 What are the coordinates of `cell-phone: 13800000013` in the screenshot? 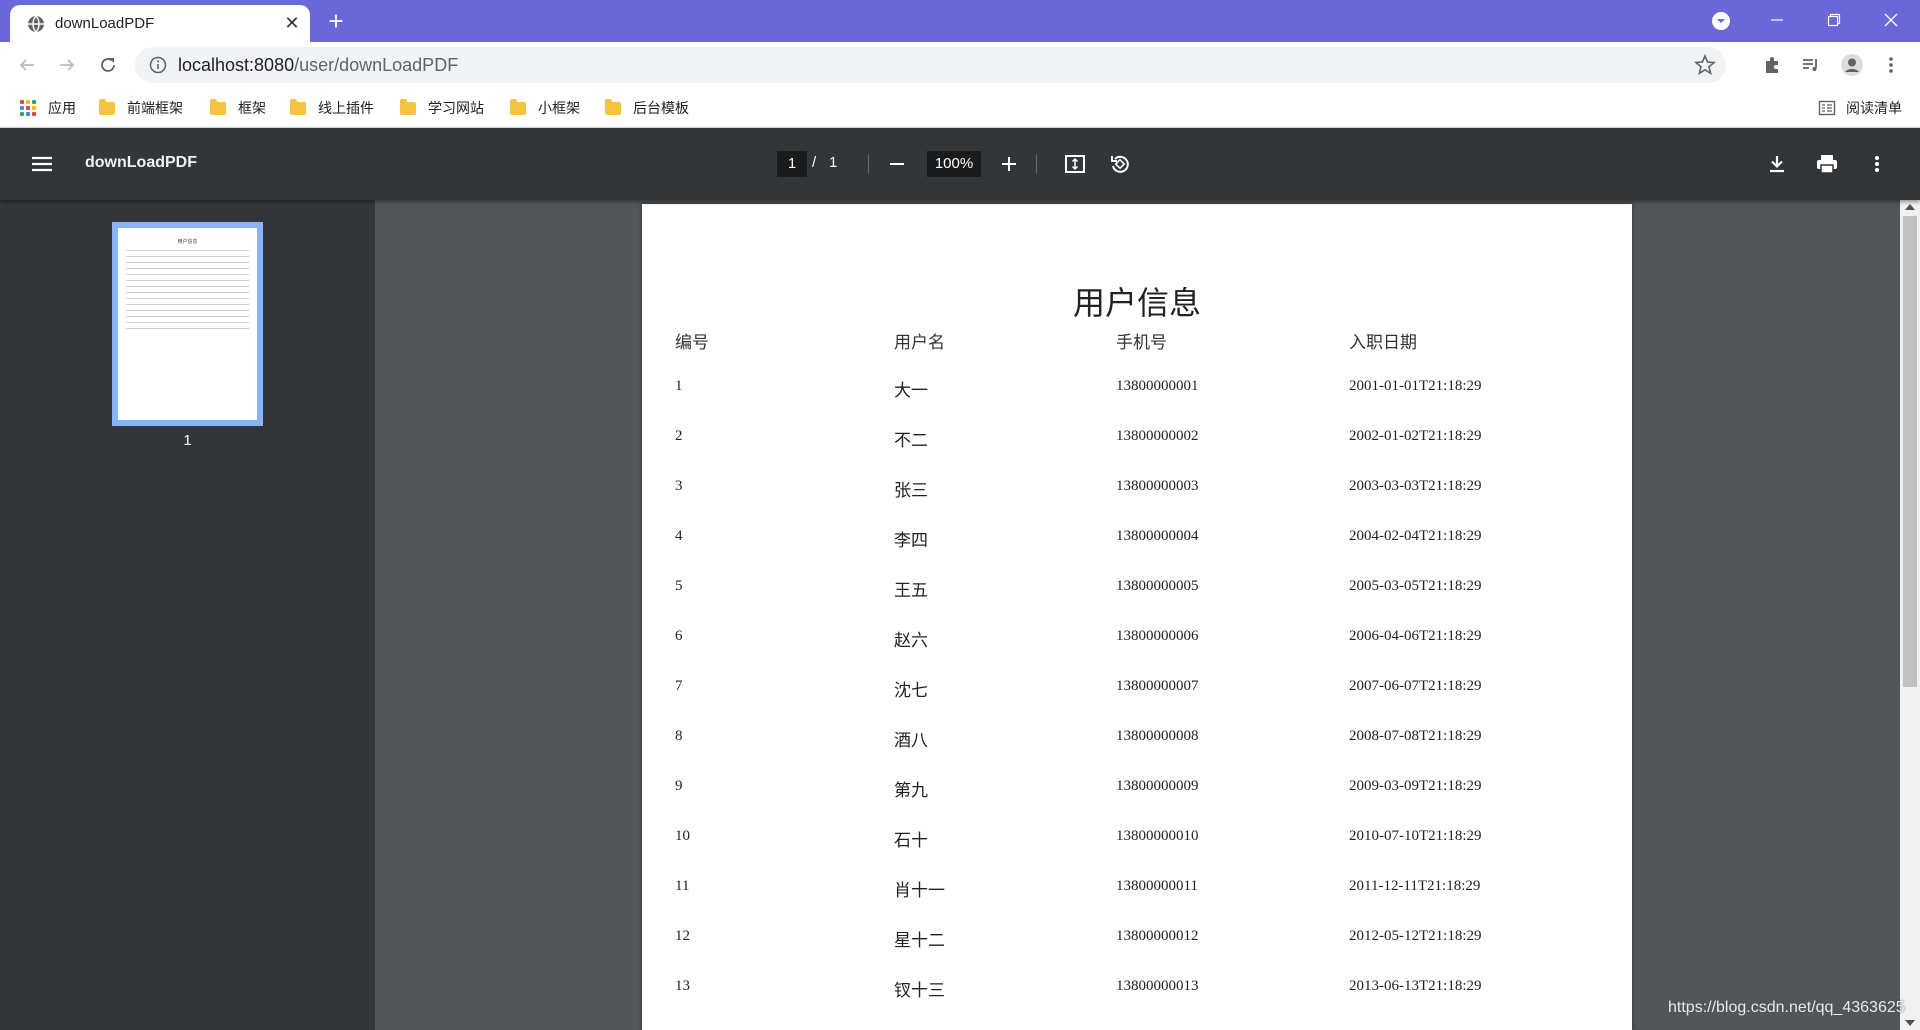 It's located at (1157, 986).